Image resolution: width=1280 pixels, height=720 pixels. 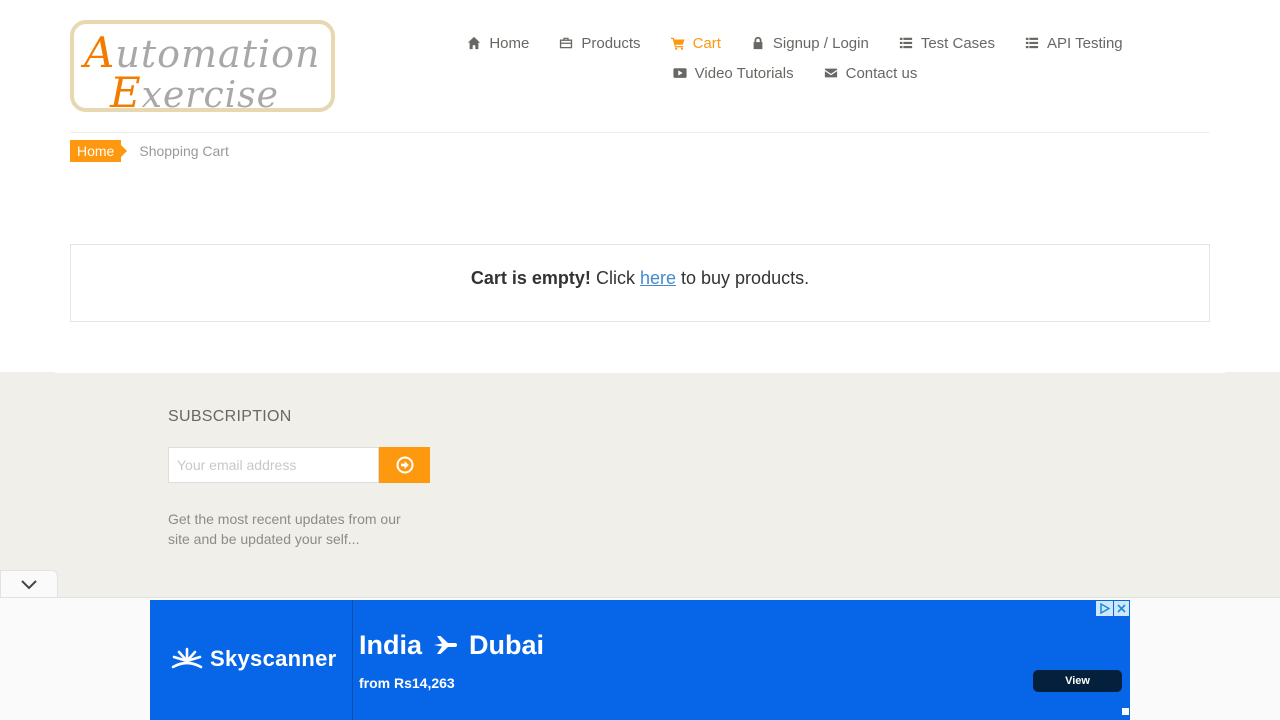 I want to click on subscription-title: SUBSCRIPTION, so click(x=230, y=416).